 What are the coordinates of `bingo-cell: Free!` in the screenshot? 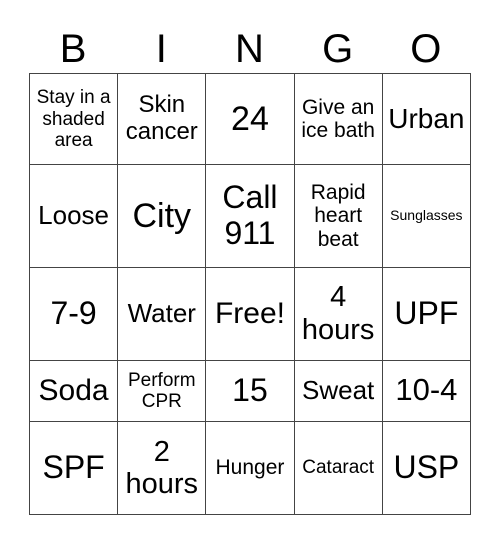 It's located at (250, 313).